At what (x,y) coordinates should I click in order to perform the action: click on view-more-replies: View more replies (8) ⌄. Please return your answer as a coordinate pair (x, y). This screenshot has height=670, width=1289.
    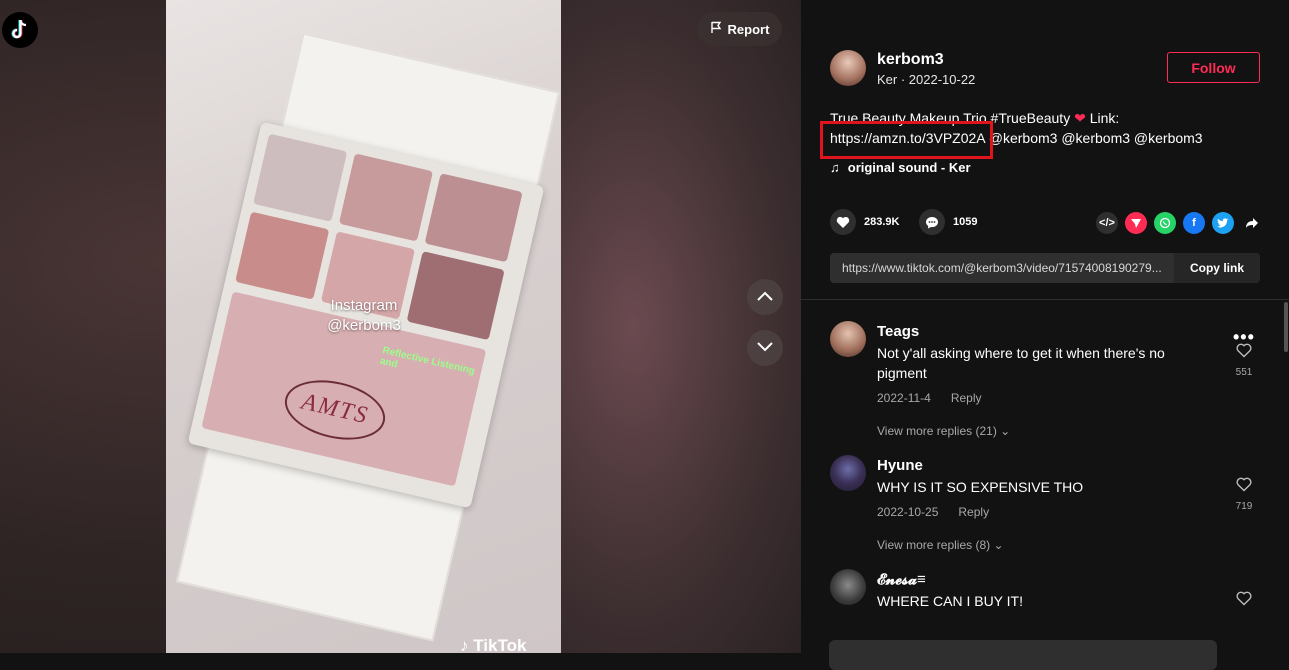
    Looking at the image, I should click on (940, 545).